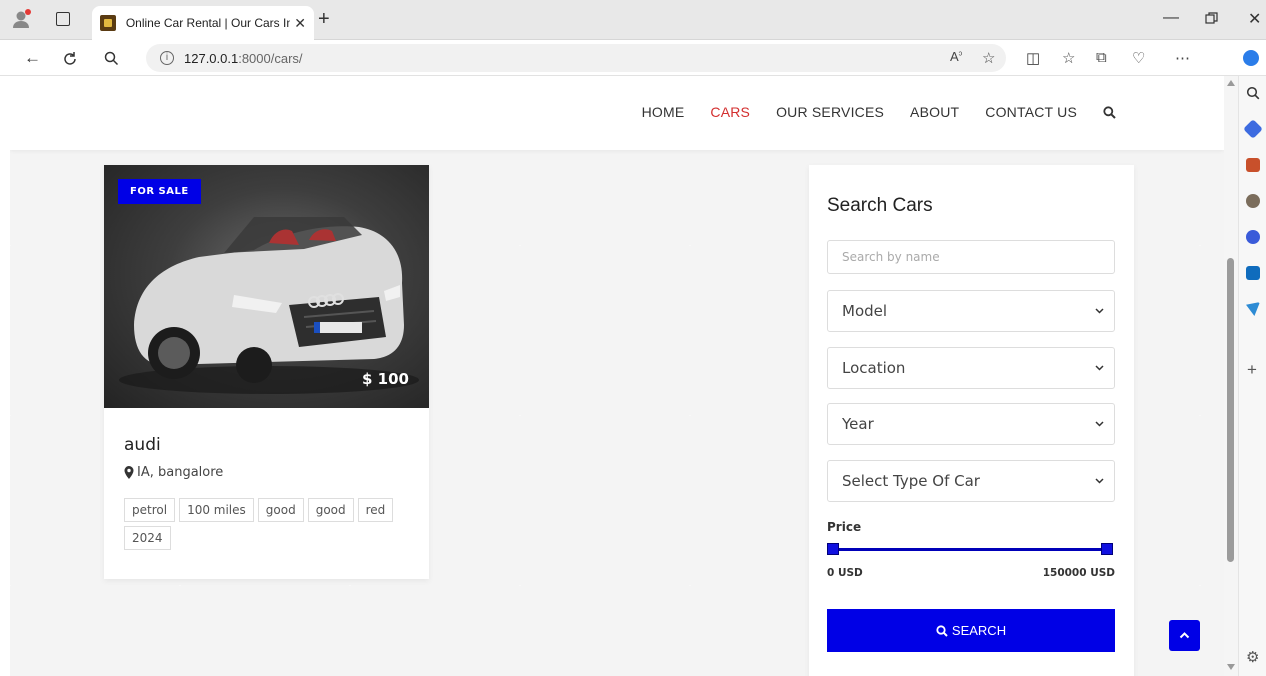 The image size is (1266, 676). I want to click on sidebar-send-icon, so click(1253, 309).